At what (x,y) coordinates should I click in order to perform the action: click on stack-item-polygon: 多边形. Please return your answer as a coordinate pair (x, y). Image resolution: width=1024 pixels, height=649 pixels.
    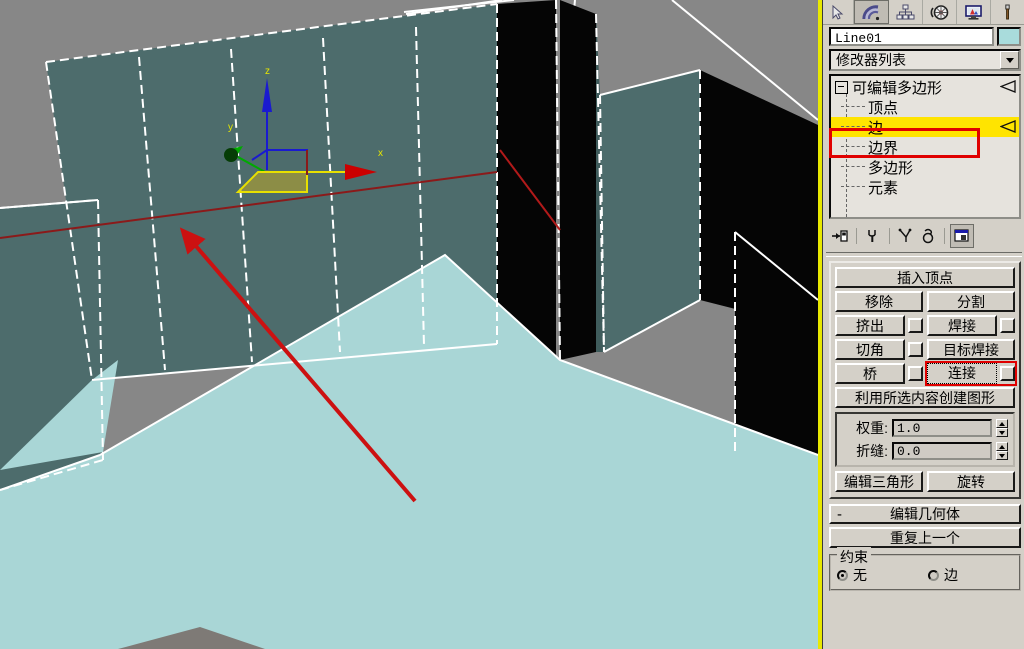
    Looking at the image, I should click on (925, 167).